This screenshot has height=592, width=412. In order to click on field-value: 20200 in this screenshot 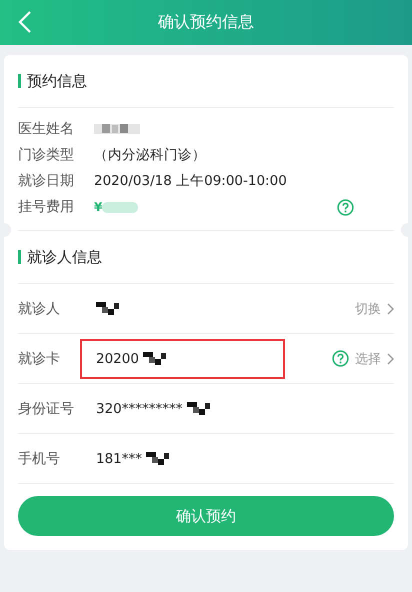, I will do `click(117, 358)`.